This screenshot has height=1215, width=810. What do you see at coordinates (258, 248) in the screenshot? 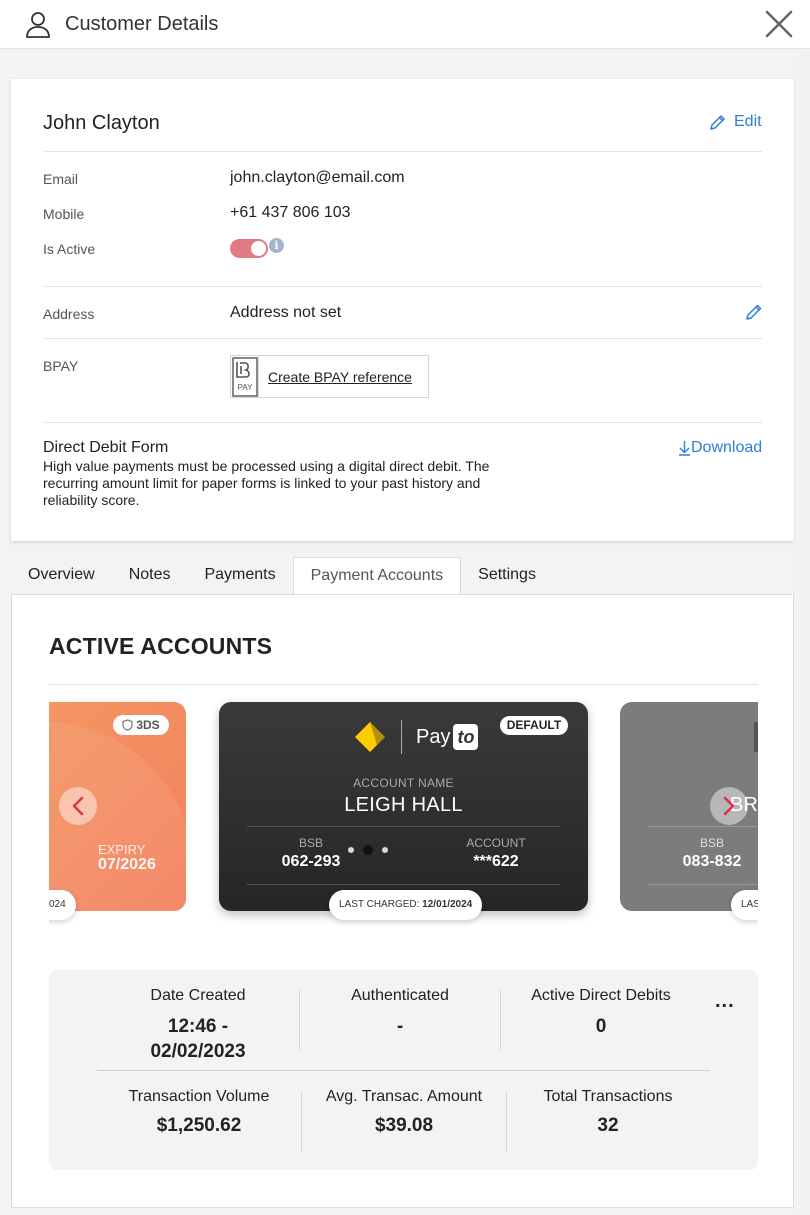
I see `toggle-knob` at bounding box center [258, 248].